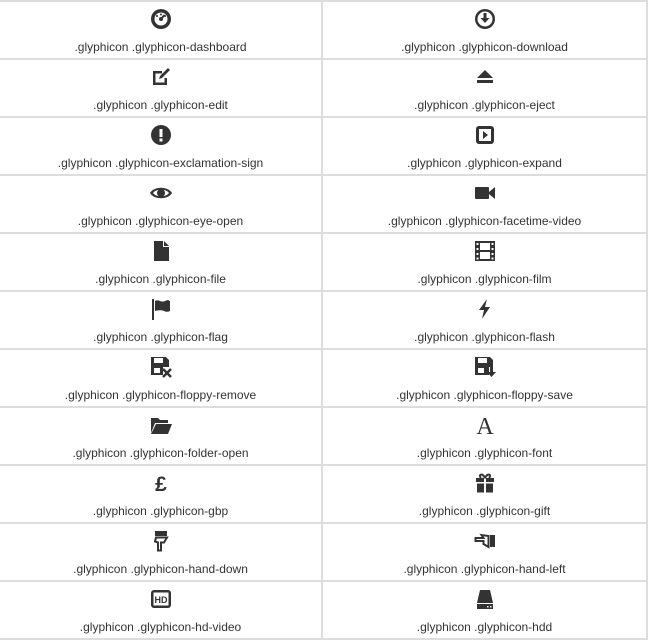  I want to click on glyph-class-label: .glyphicon .glyphicon-eye-open, so click(160, 221).